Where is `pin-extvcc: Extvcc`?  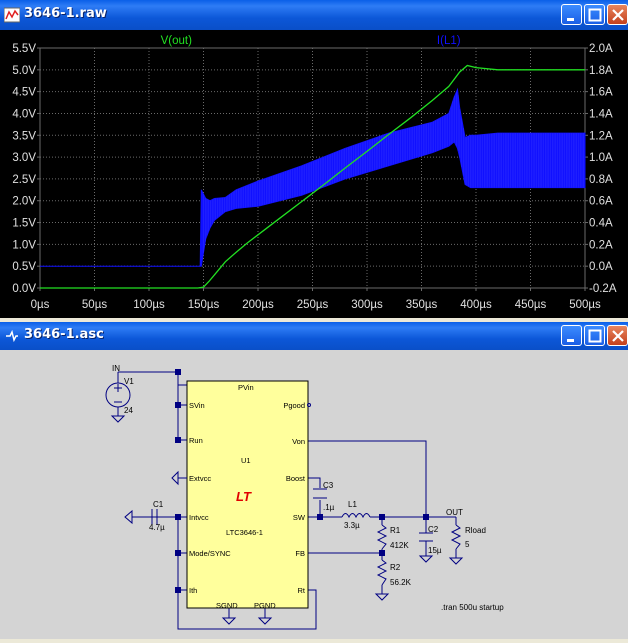 pin-extvcc: Extvcc is located at coordinates (200, 478).